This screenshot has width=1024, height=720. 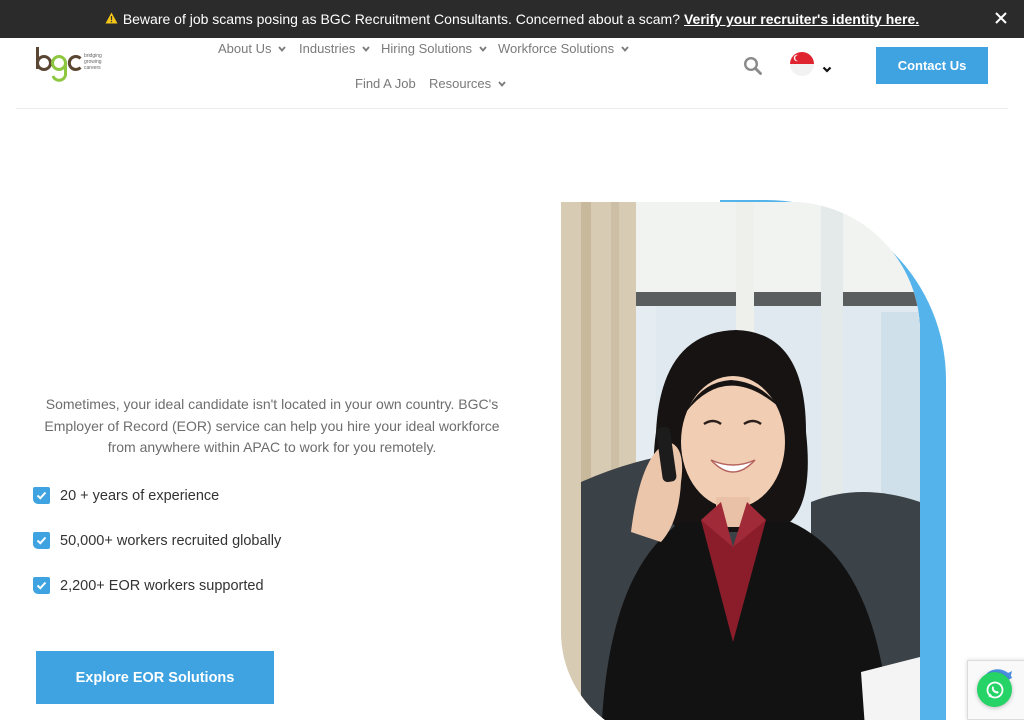 I want to click on close-icon, so click(x=1001, y=18).